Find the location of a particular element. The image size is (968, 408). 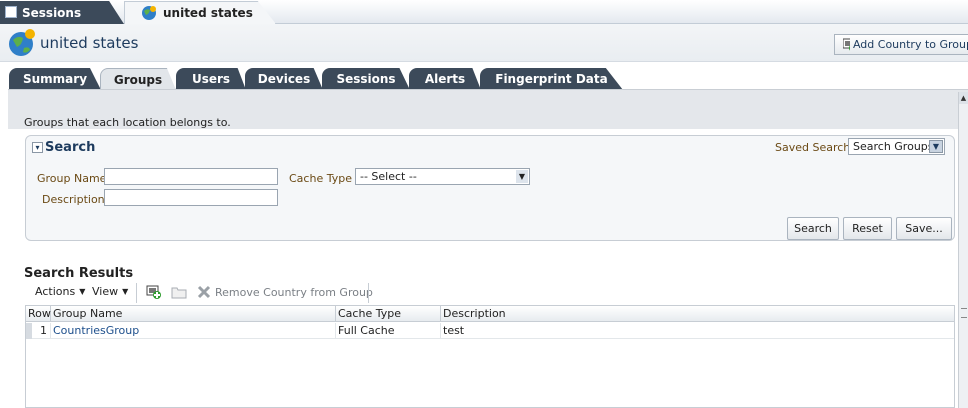

actions-menu: Actions ▼ is located at coordinates (60, 291).